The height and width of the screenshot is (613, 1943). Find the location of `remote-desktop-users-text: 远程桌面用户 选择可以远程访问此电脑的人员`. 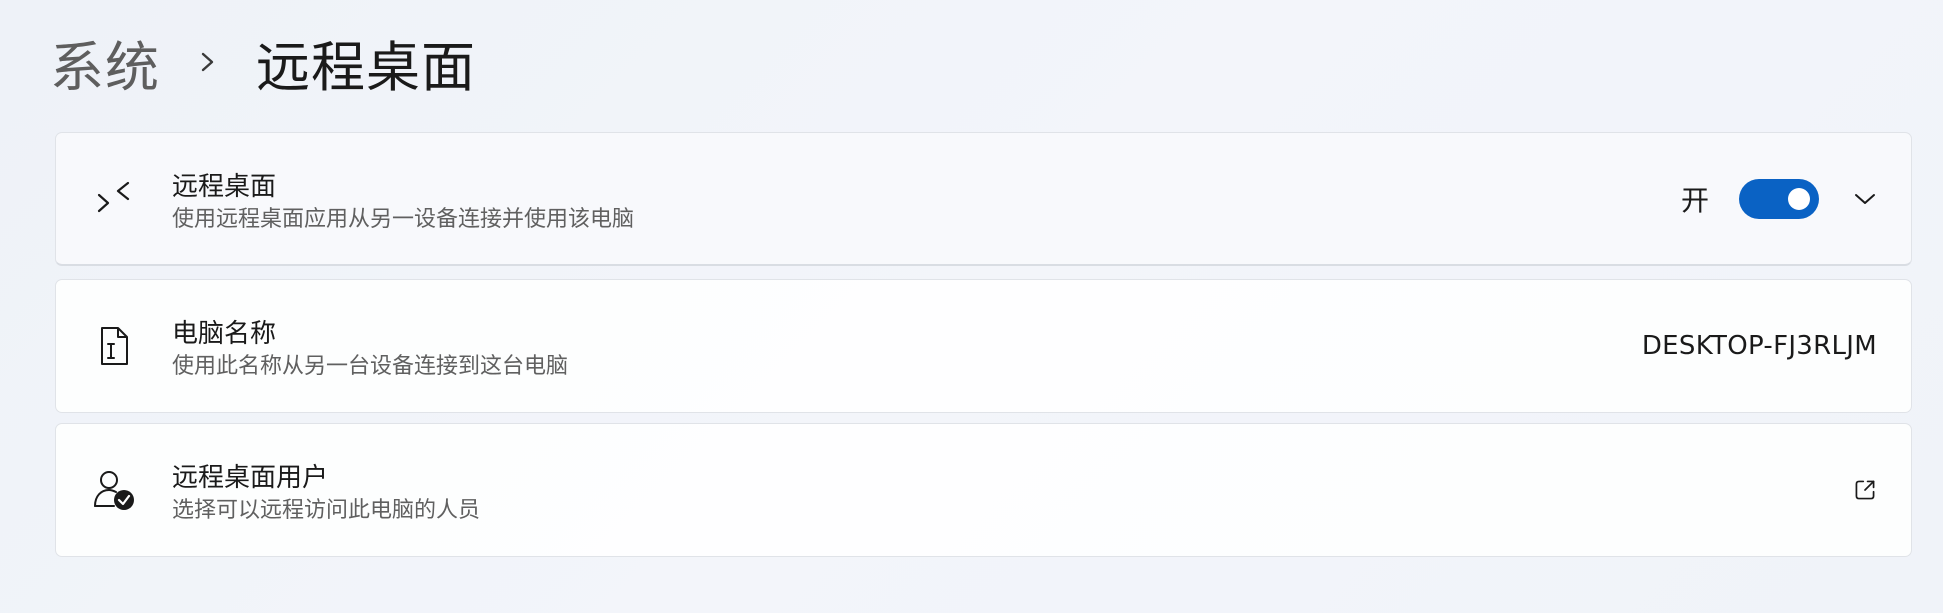

remote-desktop-users-text: 远程桌面用户 选择可以远程访问此电脑的人员 is located at coordinates (326, 494).